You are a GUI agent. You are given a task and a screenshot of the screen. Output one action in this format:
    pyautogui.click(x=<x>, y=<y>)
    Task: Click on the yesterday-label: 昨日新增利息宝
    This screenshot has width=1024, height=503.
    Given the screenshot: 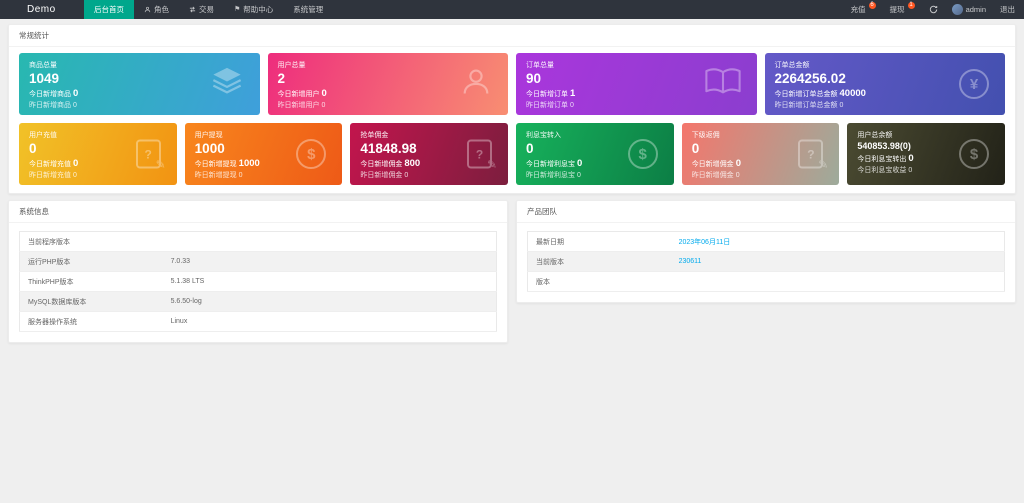 What is the action you would take?
    pyautogui.click(x=551, y=175)
    